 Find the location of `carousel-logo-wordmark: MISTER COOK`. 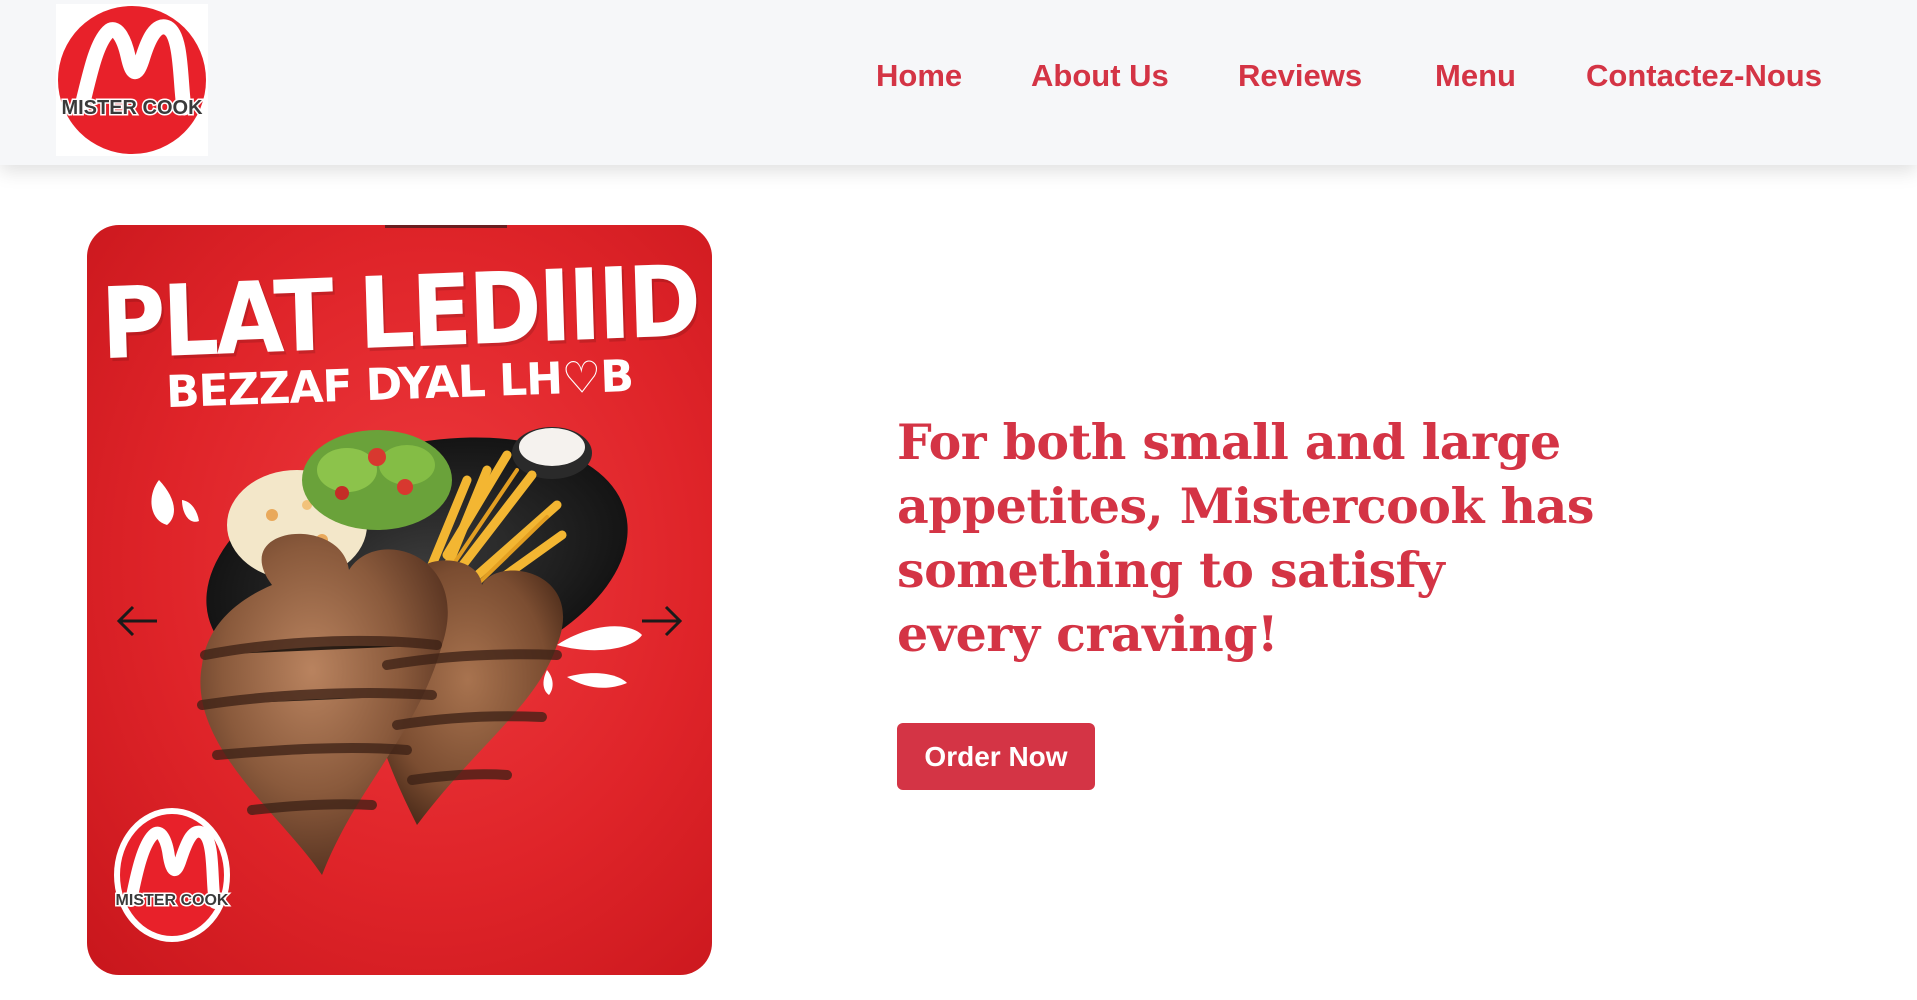

carousel-logo-wordmark: MISTER COOK is located at coordinates (172, 900).